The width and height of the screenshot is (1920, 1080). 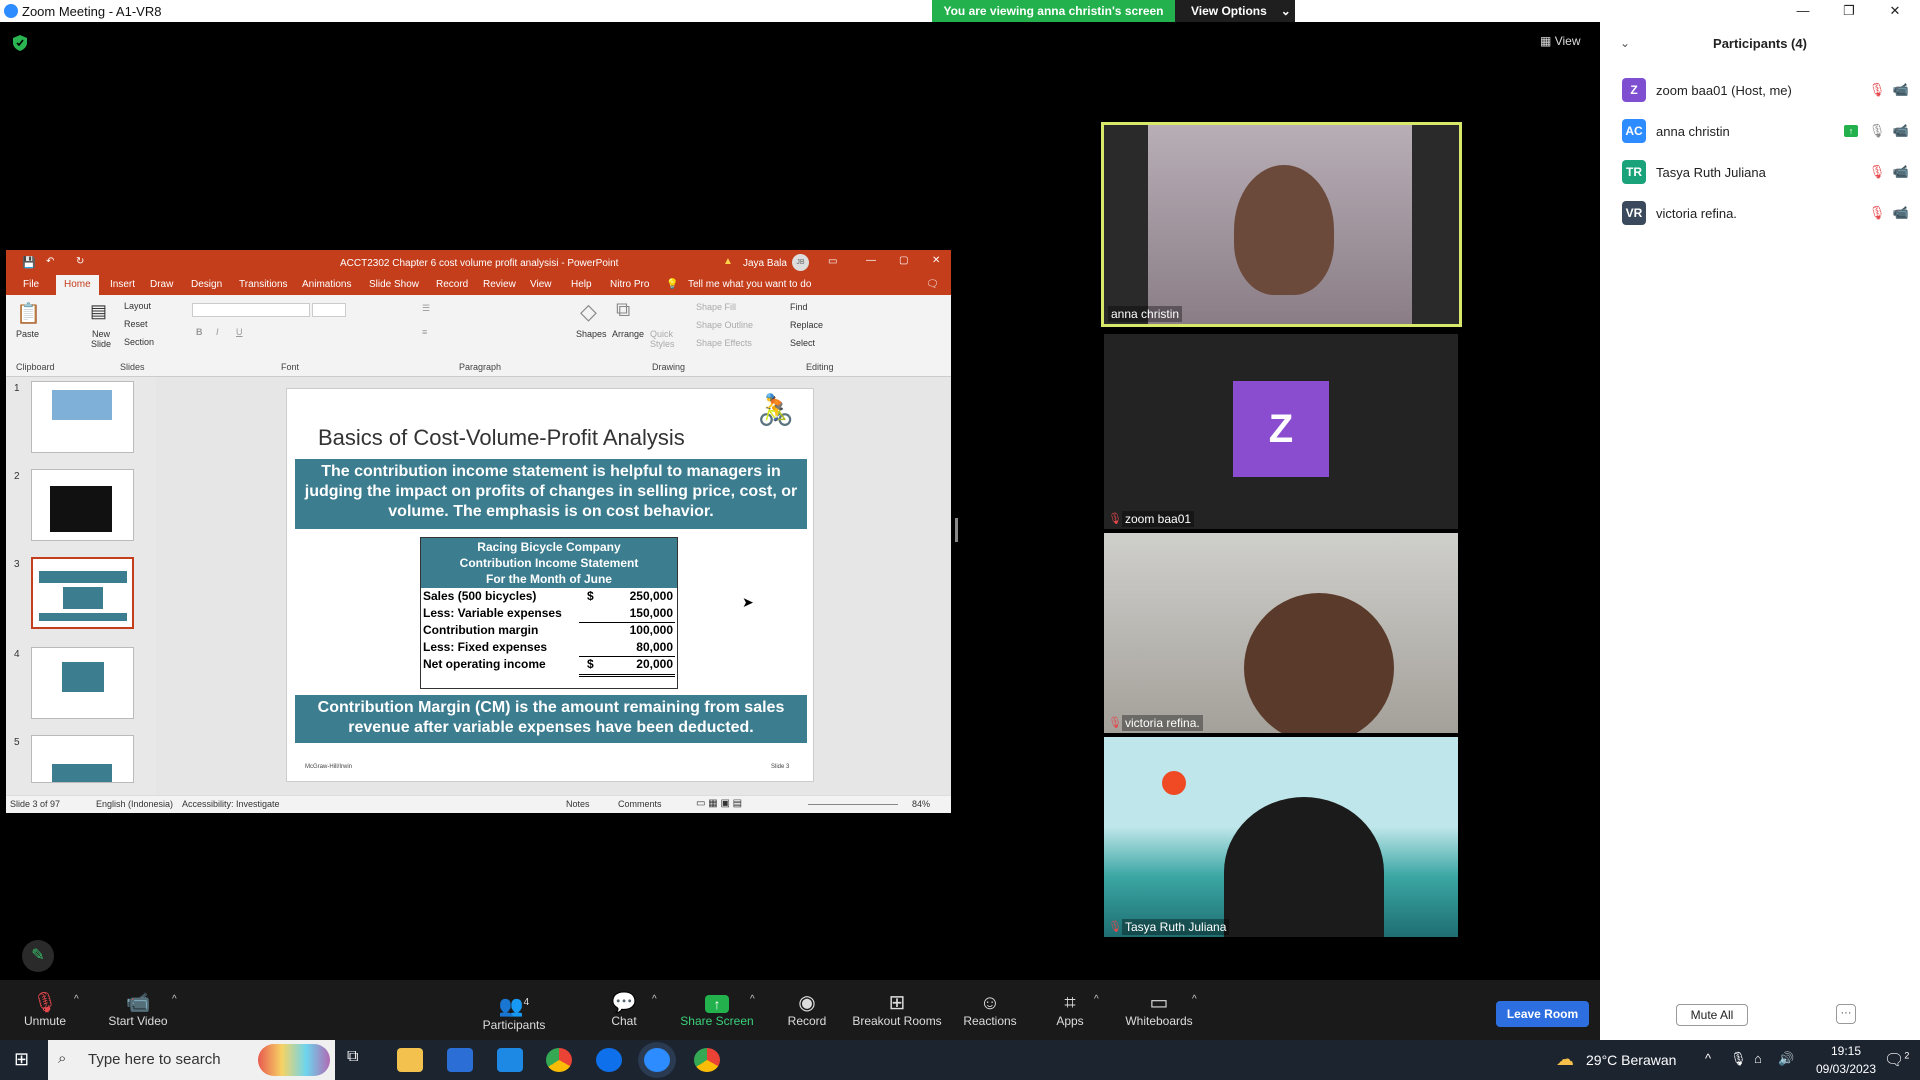 What do you see at coordinates (657, 1060) in the screenshot?
I see `zoom-taskbar-icon` at bounding box center [657, 1060].